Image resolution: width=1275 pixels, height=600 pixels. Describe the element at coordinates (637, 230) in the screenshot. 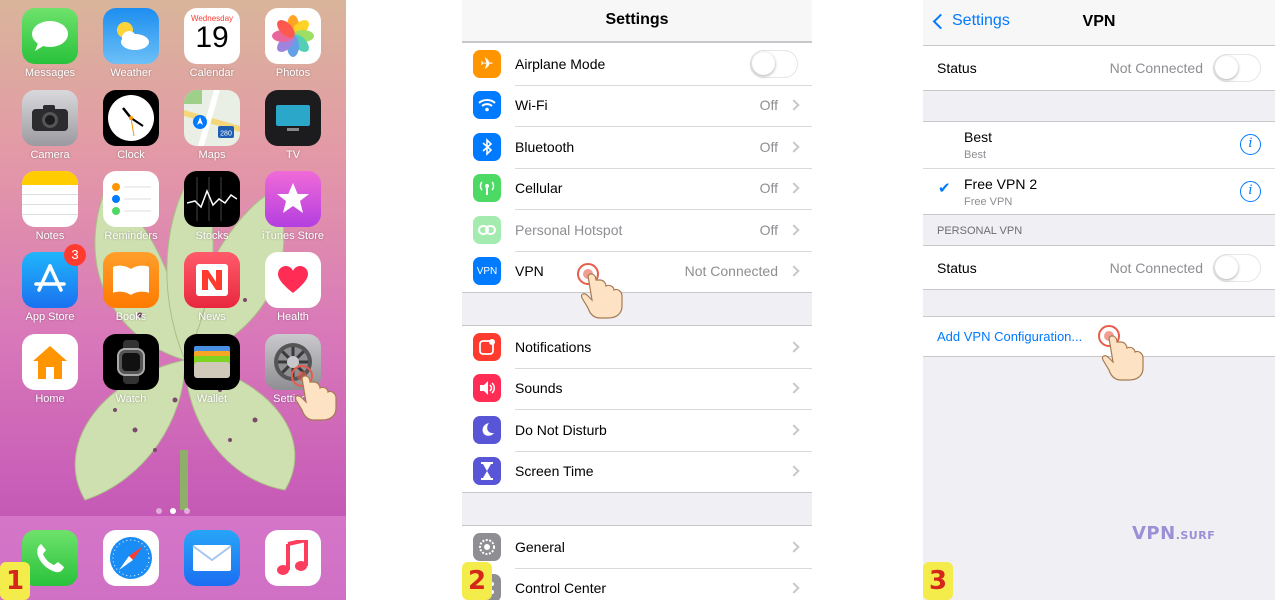

I see `settings-row-personal-hotspot: Personal Hotspot Off` at that location.